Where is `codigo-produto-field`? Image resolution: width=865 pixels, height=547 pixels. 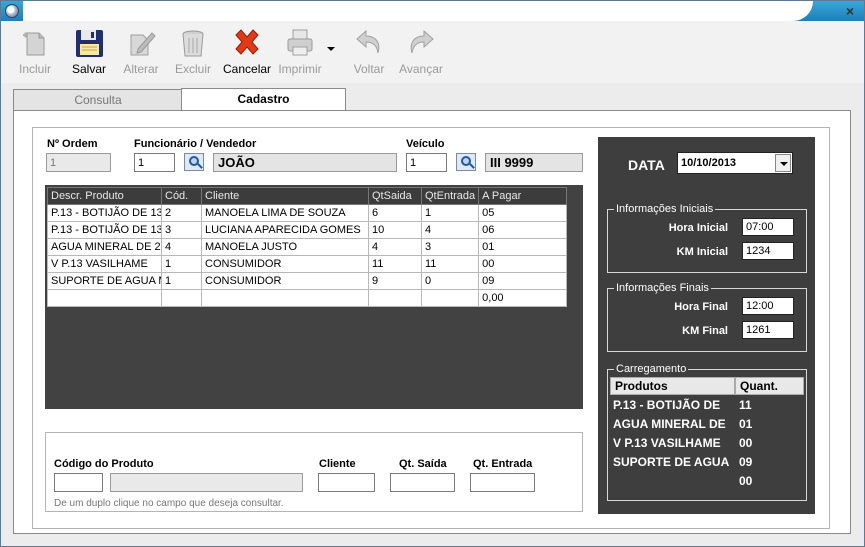
codigo-produto-field is located at coordinates (78, 482).